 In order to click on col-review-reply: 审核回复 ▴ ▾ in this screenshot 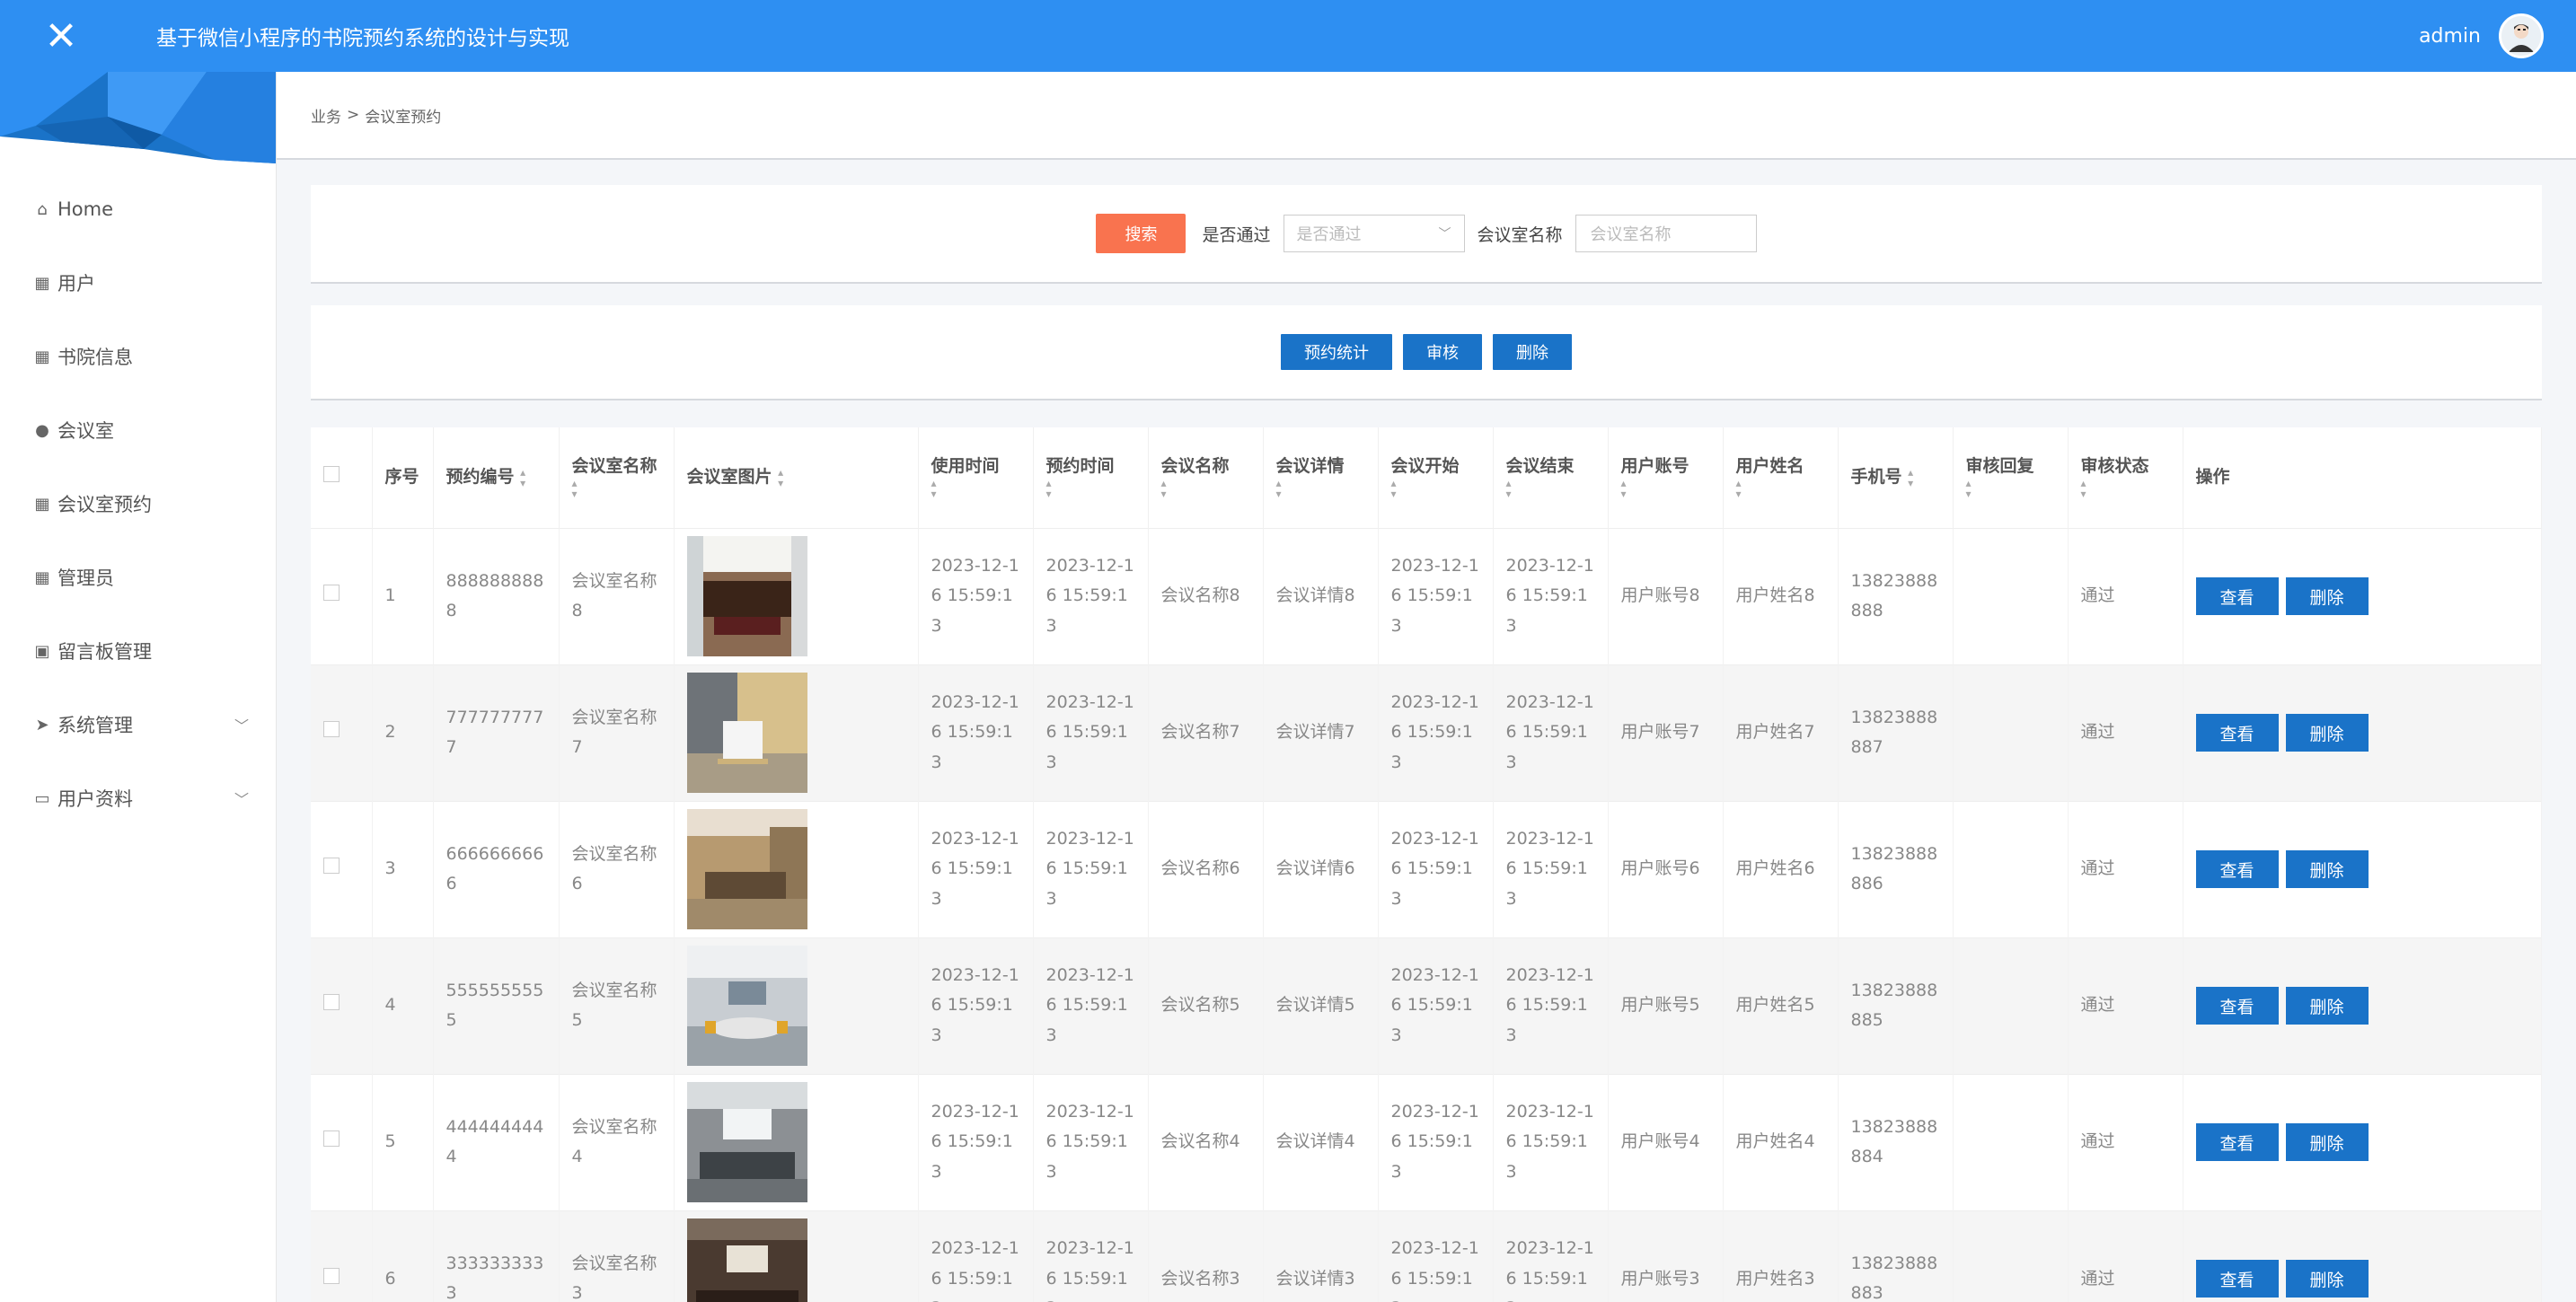, I will do `click(2011, 477)`.